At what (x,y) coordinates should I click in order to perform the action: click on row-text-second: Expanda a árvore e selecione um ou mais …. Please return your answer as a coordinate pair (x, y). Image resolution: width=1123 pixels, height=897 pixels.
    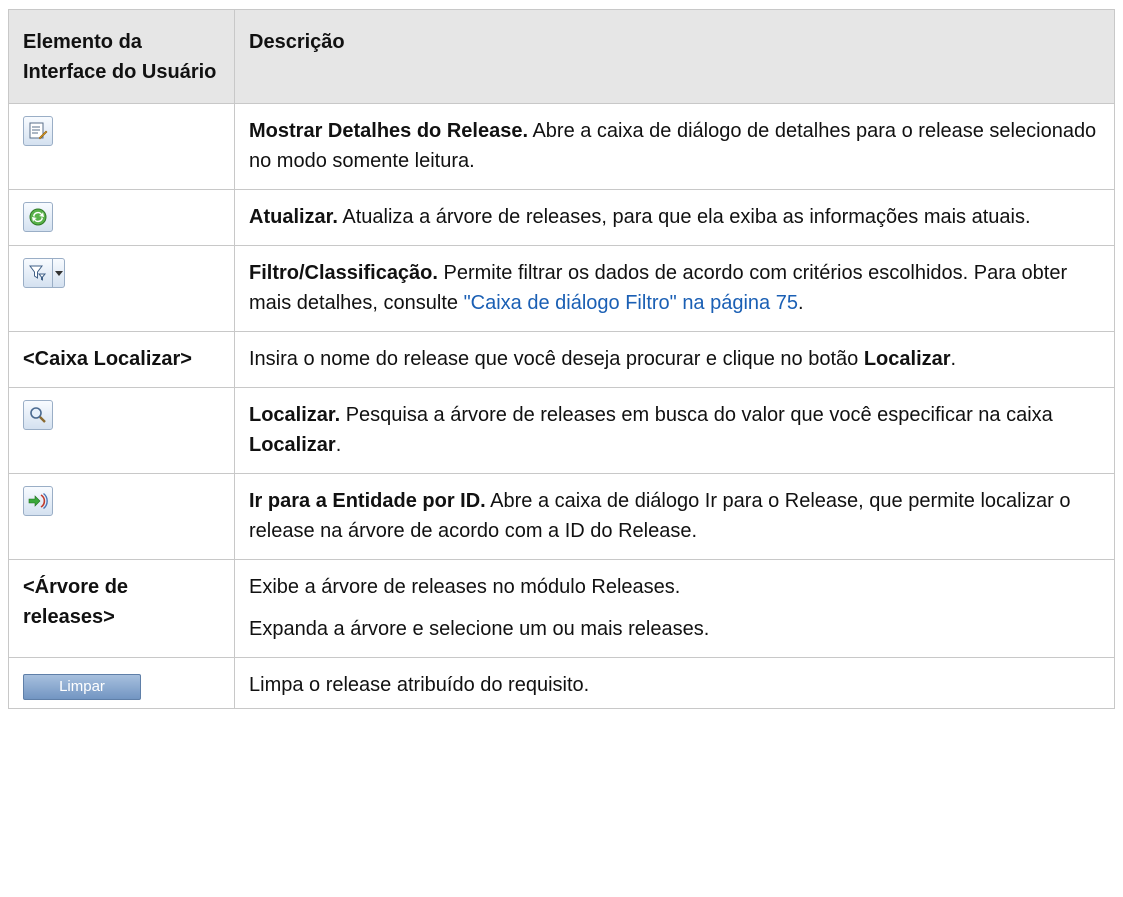
    Looking at the image, I should click on (479, 629).